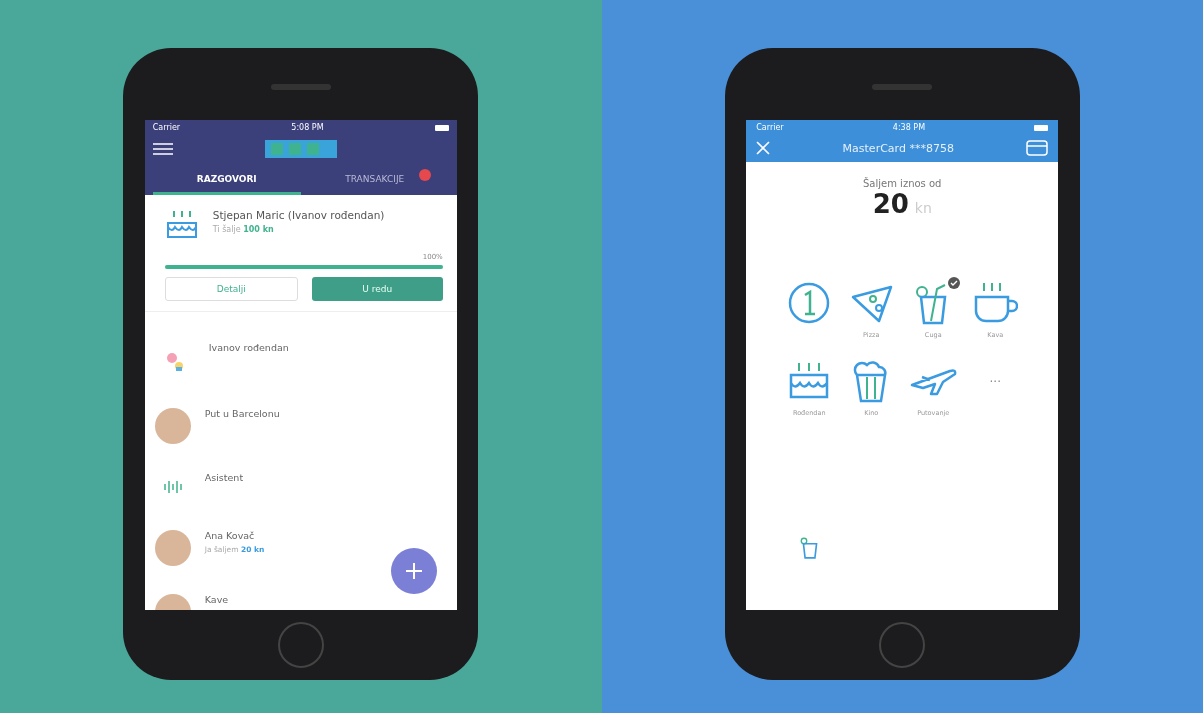  Describe the element at coordinates (374, 180) in the screenshot. I see `tab: TRANSAKCIJE` at that location.